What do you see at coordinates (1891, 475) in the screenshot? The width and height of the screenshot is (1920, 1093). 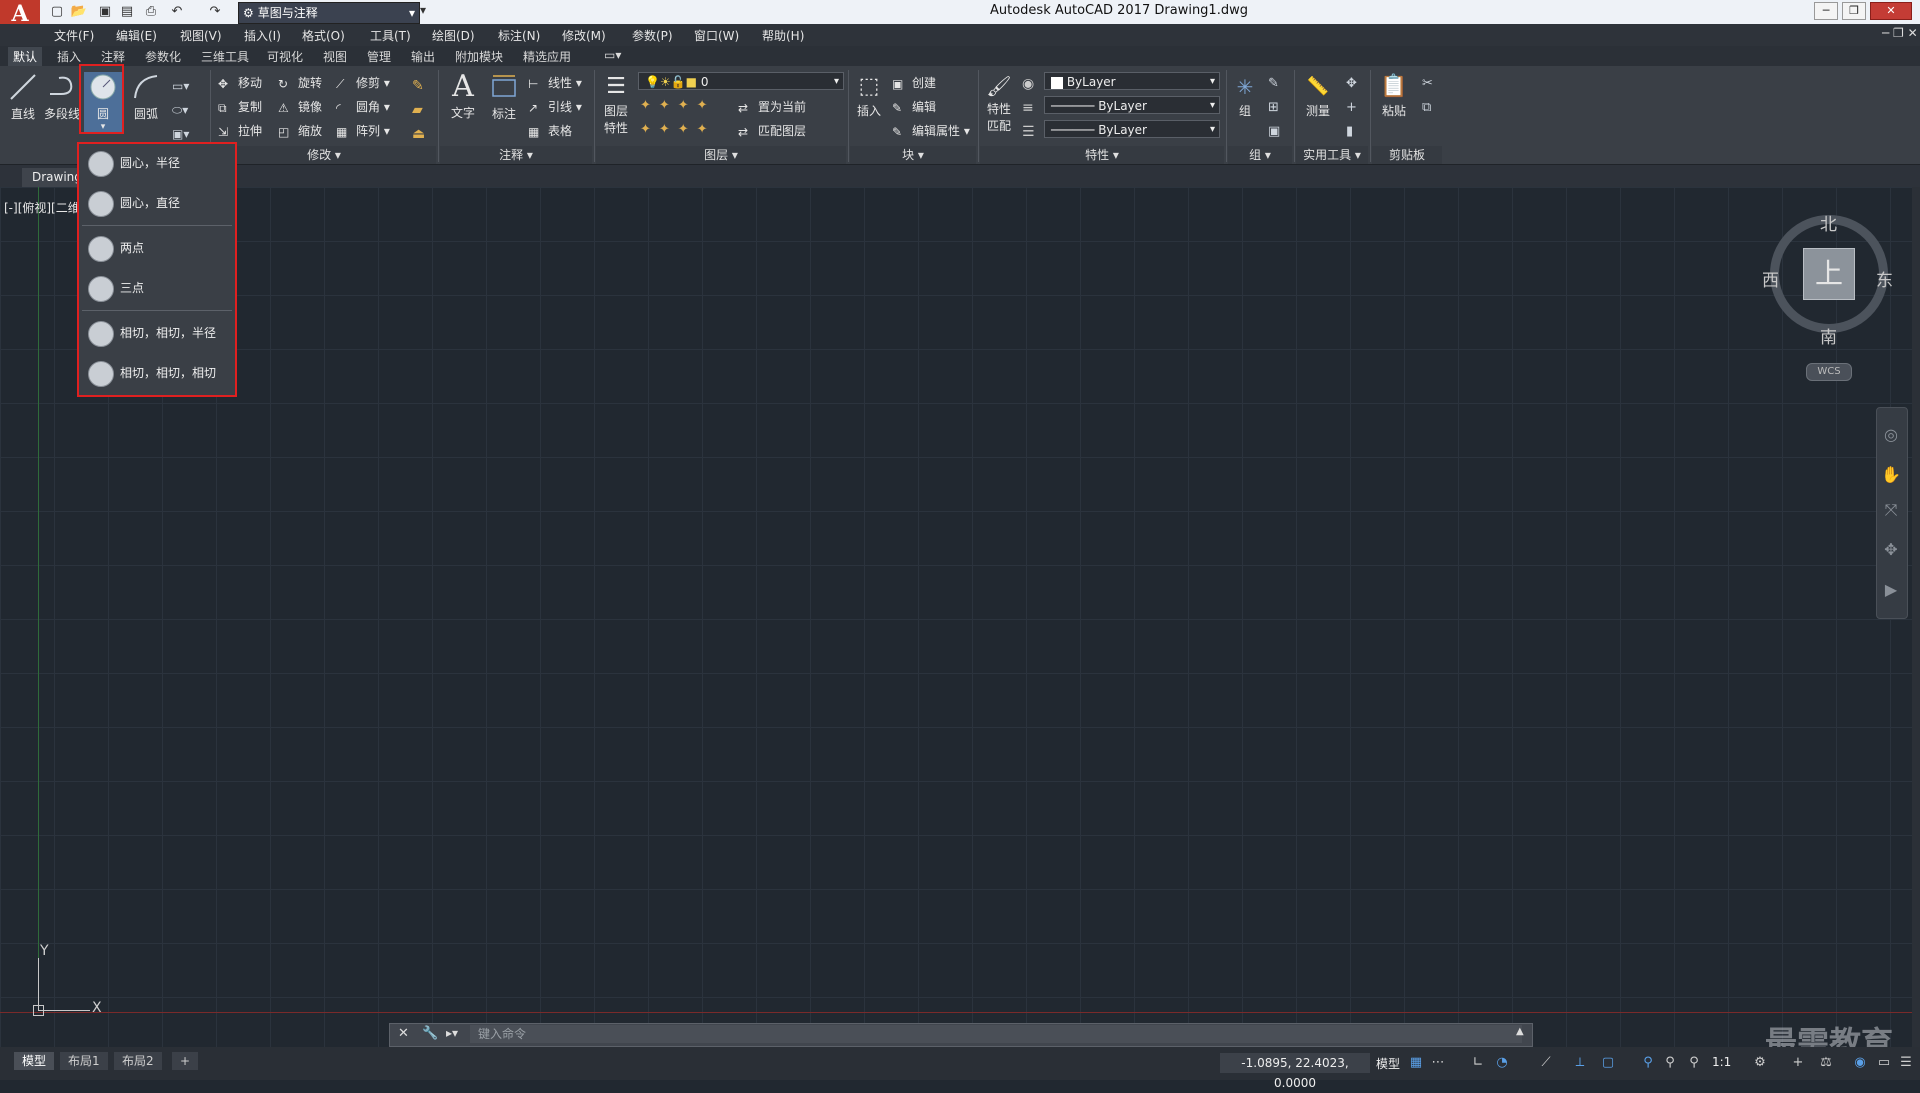 I see `pan-icon: ✋` at bounding box center [1891, 475].